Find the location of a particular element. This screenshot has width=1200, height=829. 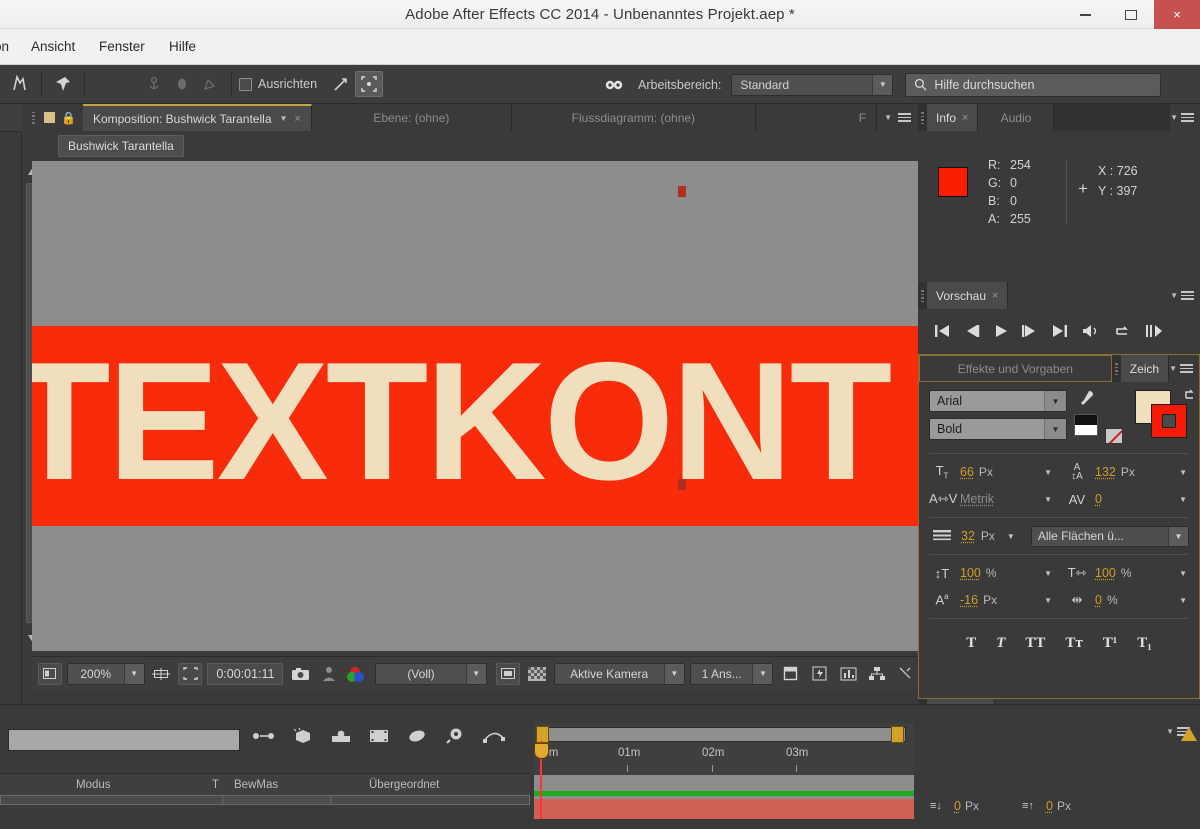

vertical-scale-value: 100 is located at coordinates (970, 573).